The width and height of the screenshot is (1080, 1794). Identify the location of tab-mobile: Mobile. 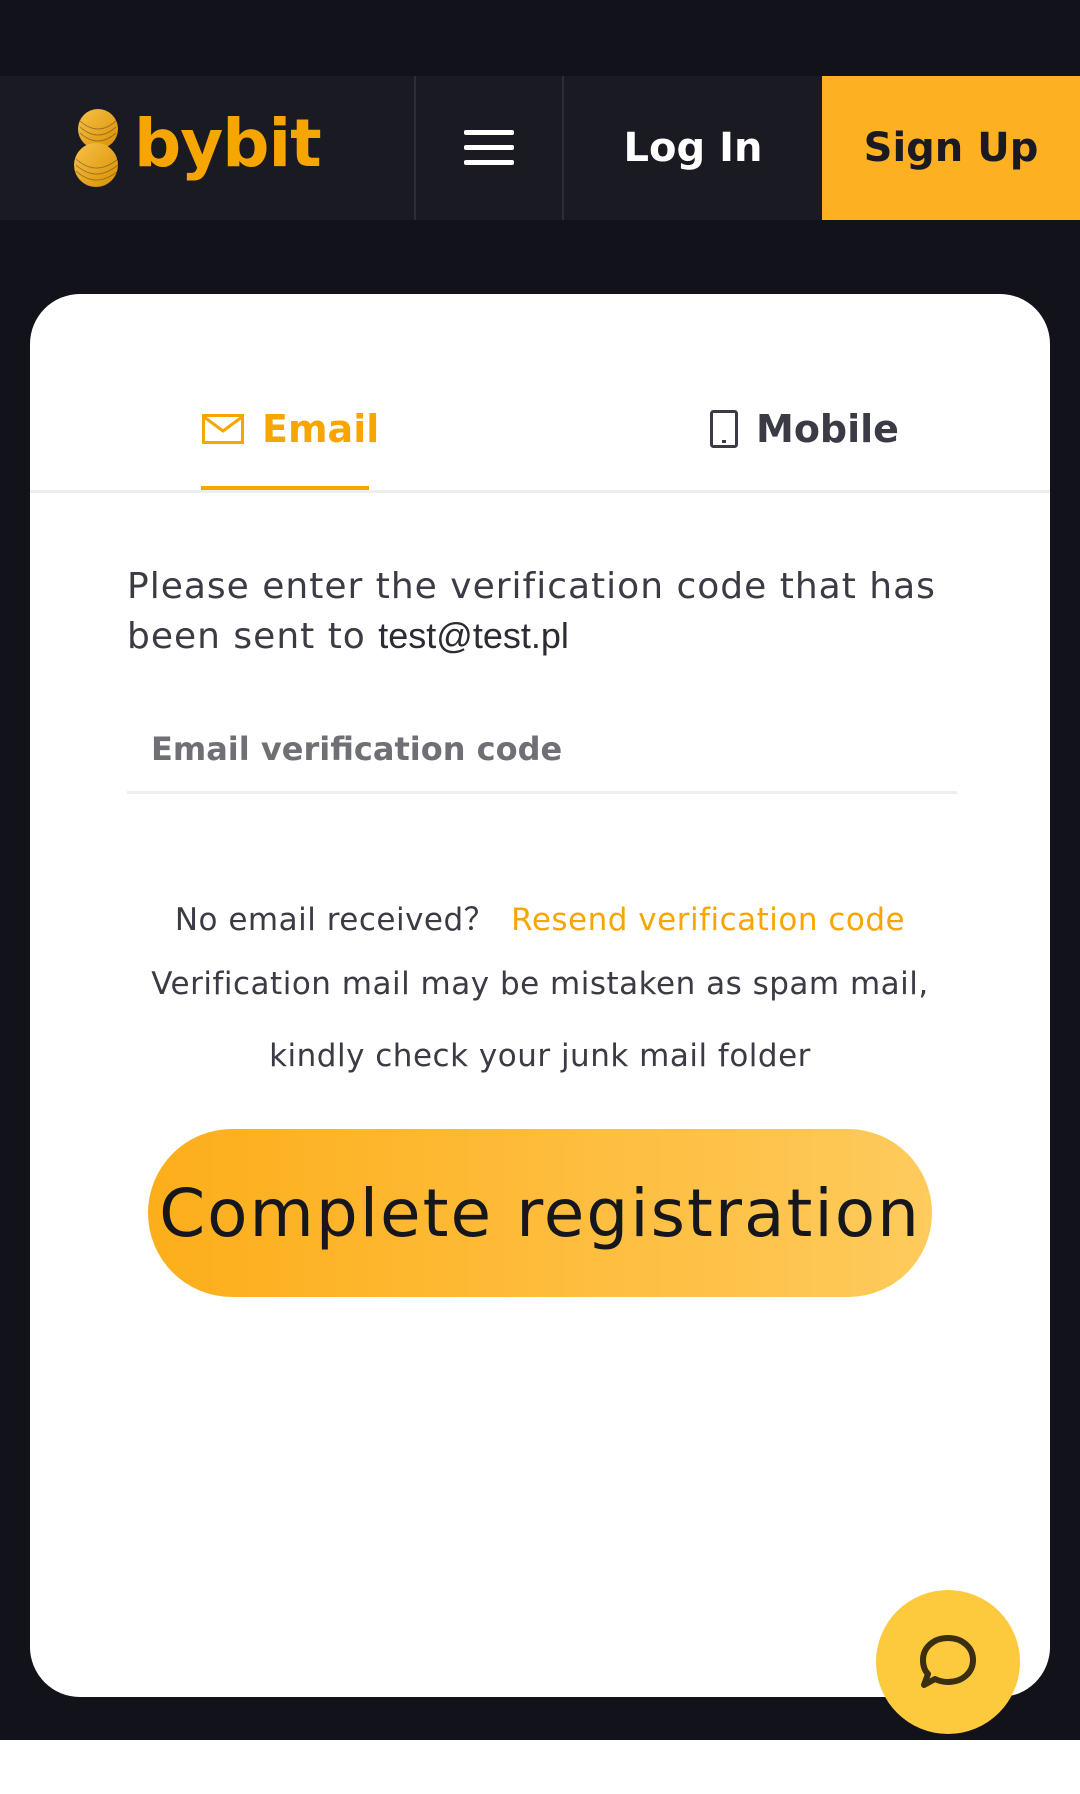
(804, 429).